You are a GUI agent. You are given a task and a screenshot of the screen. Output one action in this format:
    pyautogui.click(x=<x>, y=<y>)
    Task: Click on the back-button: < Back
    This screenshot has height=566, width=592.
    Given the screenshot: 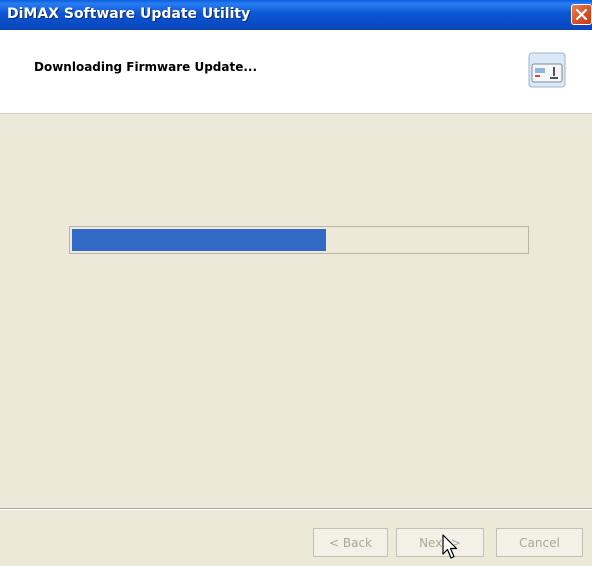 What is the action you would take?
    pyautogui.click(x=350, y=542)
    